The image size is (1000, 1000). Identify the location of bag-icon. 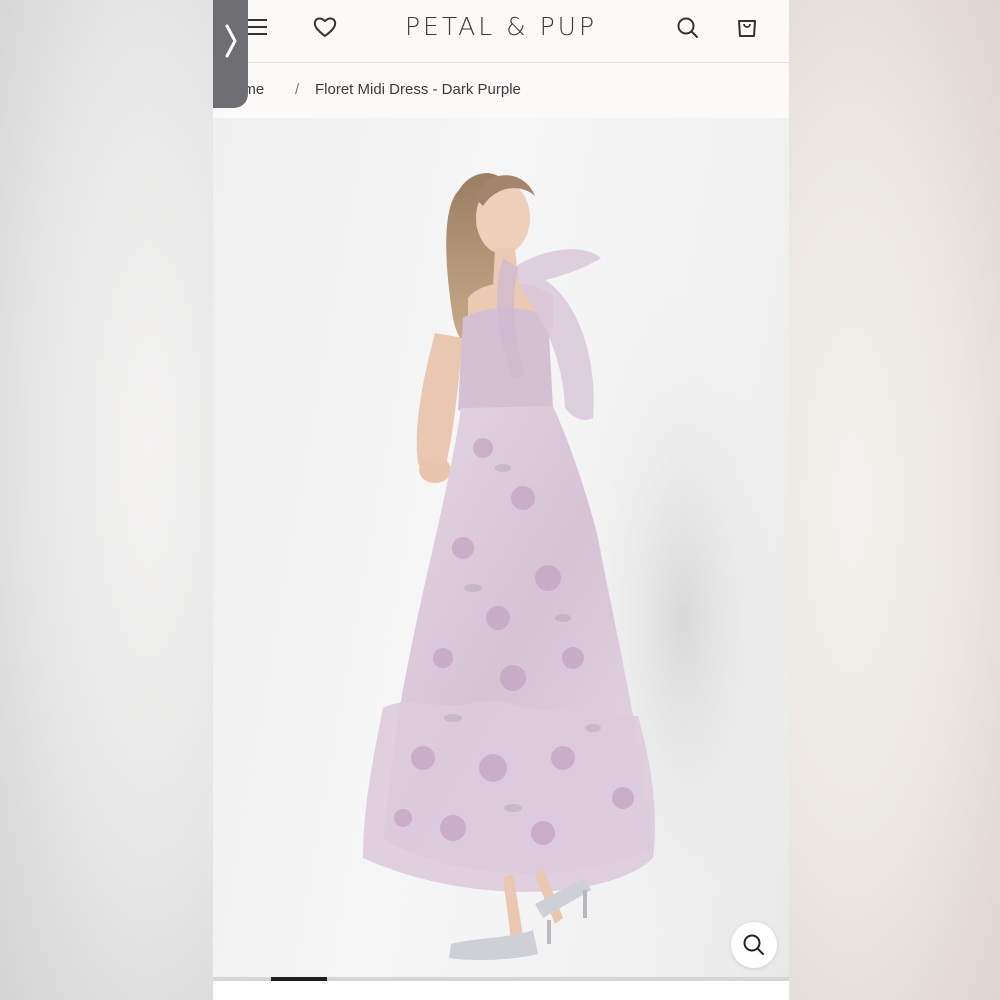
(747, 27).